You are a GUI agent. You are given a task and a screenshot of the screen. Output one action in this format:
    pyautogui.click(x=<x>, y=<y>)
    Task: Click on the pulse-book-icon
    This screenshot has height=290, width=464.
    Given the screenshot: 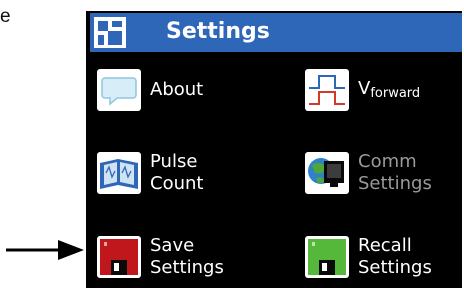 What is the action you would take?
    pyautogui.click(x=119, y=173)
    